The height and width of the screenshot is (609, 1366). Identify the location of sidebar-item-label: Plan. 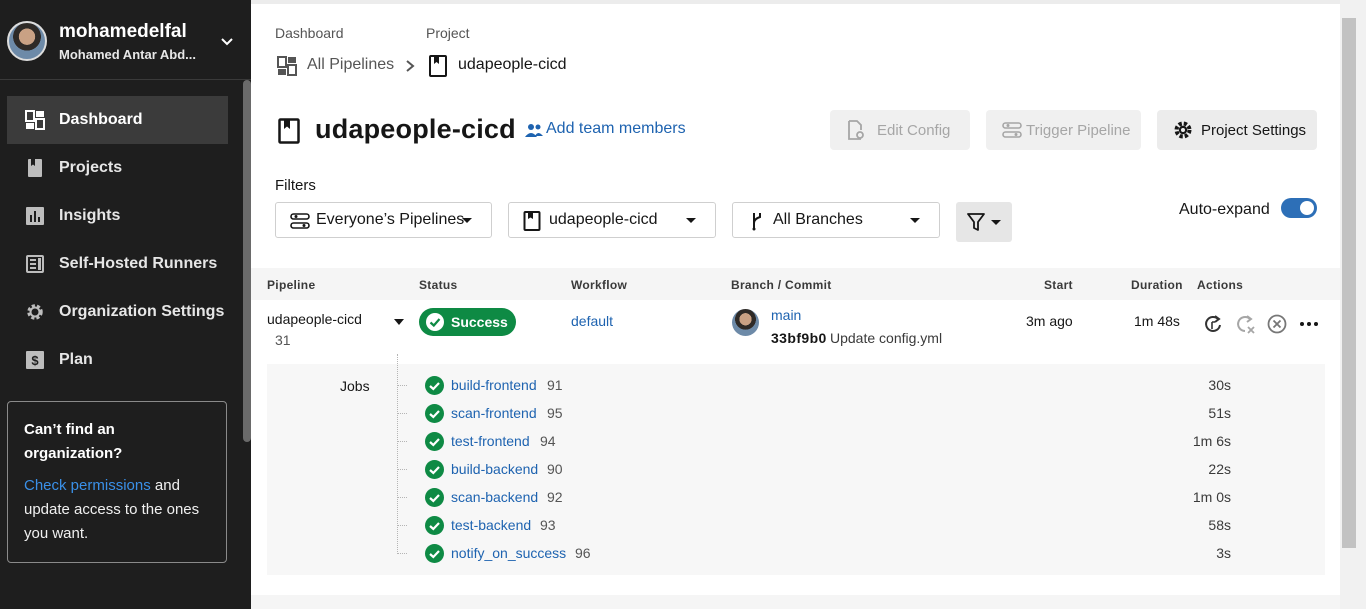
(76, 359).